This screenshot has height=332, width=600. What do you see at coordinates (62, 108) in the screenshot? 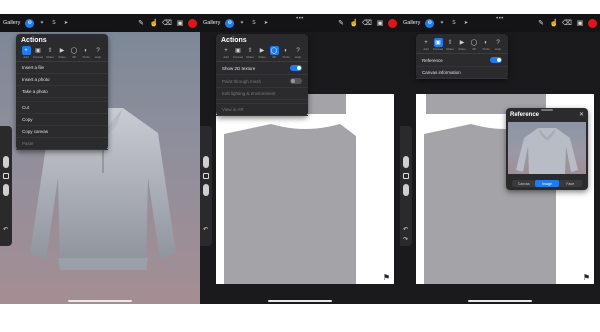
I see `menu-item-cut: Cut` at bounding box center [62, 108].